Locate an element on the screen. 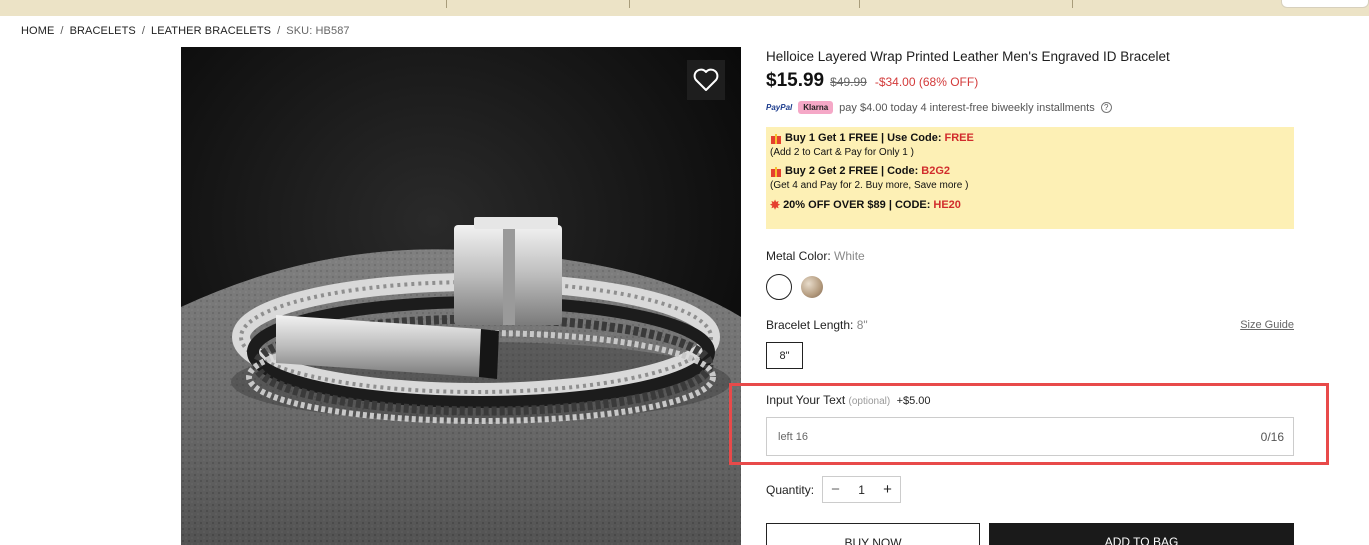 The width and height of the screenshot is (1369, 545). bracelet-length-label: Bracelet Length: 8" is located at coordinates (817, 325).